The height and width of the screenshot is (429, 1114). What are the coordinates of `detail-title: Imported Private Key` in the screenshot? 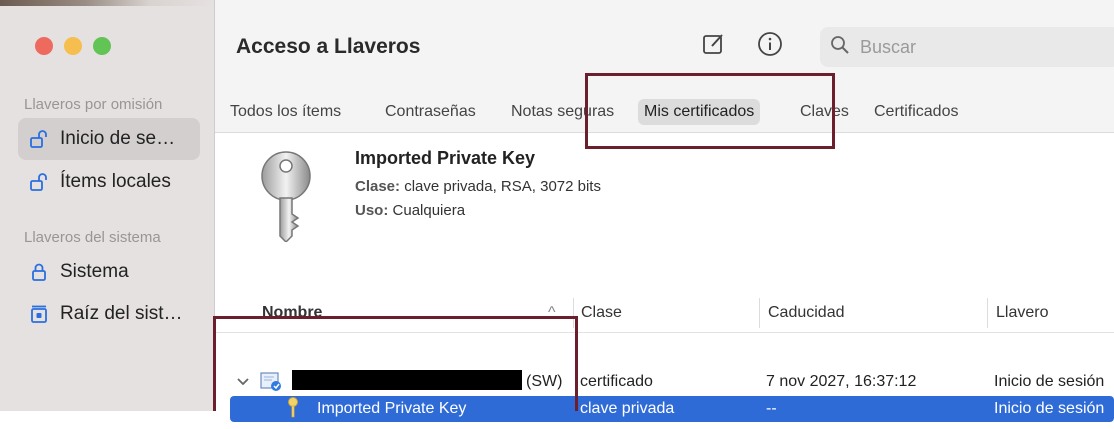 It's located at (445, 158).